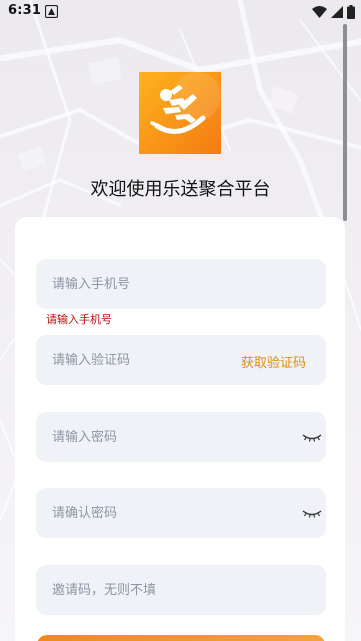 Image resolution: width=361 pixels, height=641 pixels. I want to click on notification-icon, so click(51, 11).